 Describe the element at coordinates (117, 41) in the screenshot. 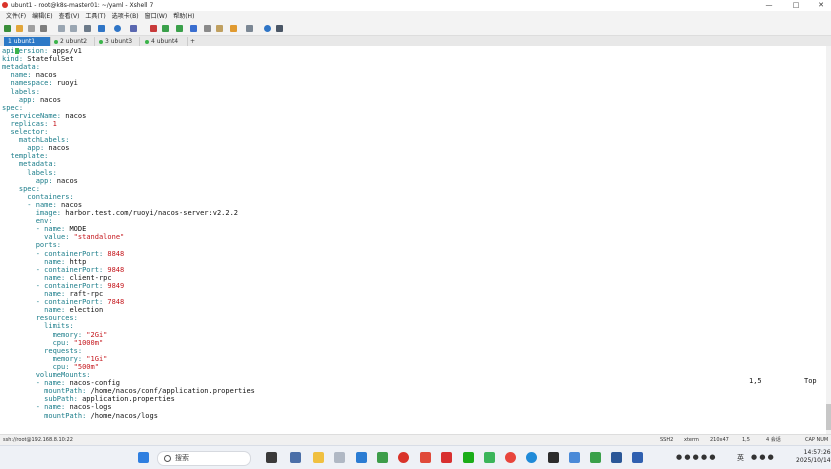

I see `tab-ubunt3: 3 ubunt3` at that location.